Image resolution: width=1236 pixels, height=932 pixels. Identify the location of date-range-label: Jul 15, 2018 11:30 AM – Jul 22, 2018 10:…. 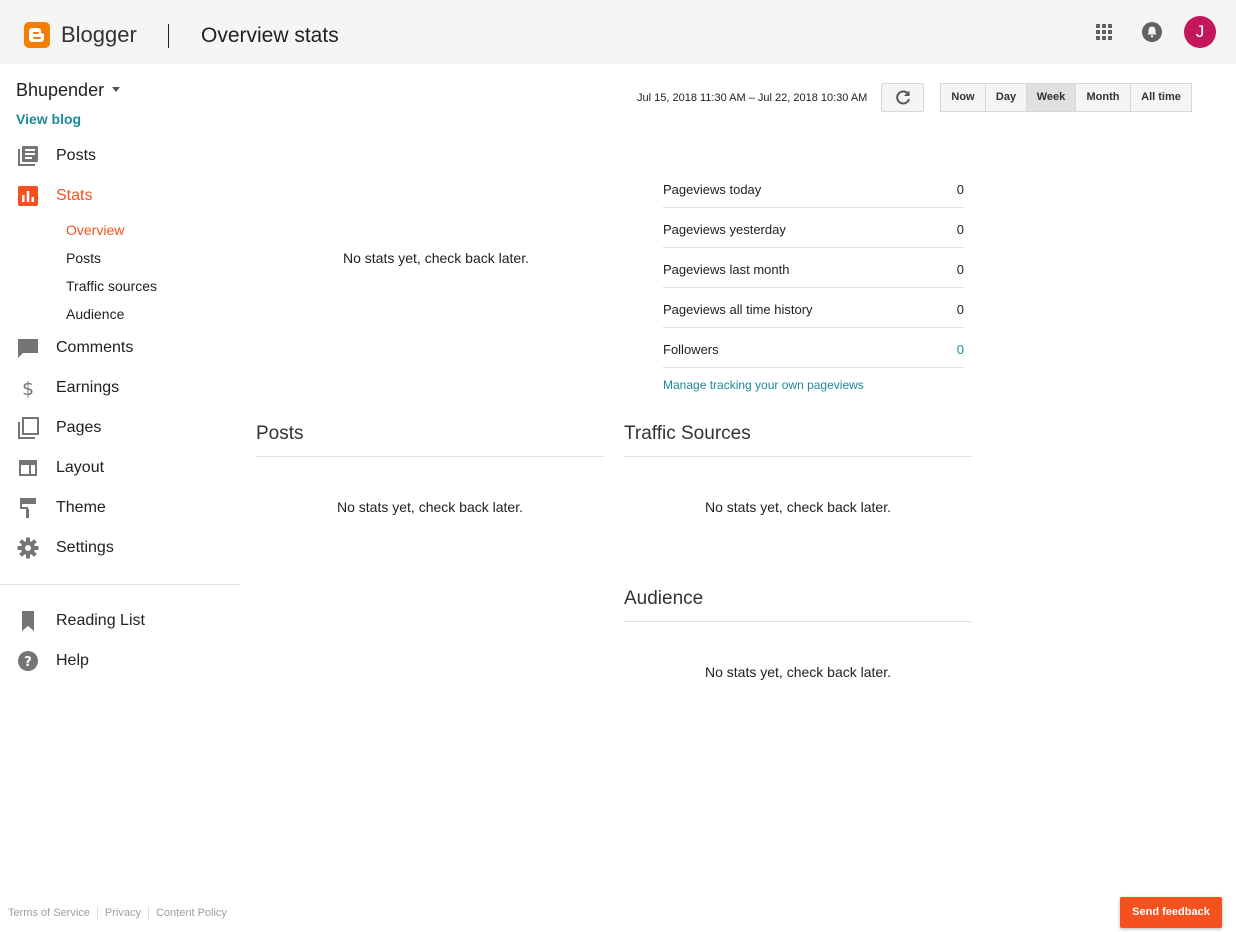
(752, 98).